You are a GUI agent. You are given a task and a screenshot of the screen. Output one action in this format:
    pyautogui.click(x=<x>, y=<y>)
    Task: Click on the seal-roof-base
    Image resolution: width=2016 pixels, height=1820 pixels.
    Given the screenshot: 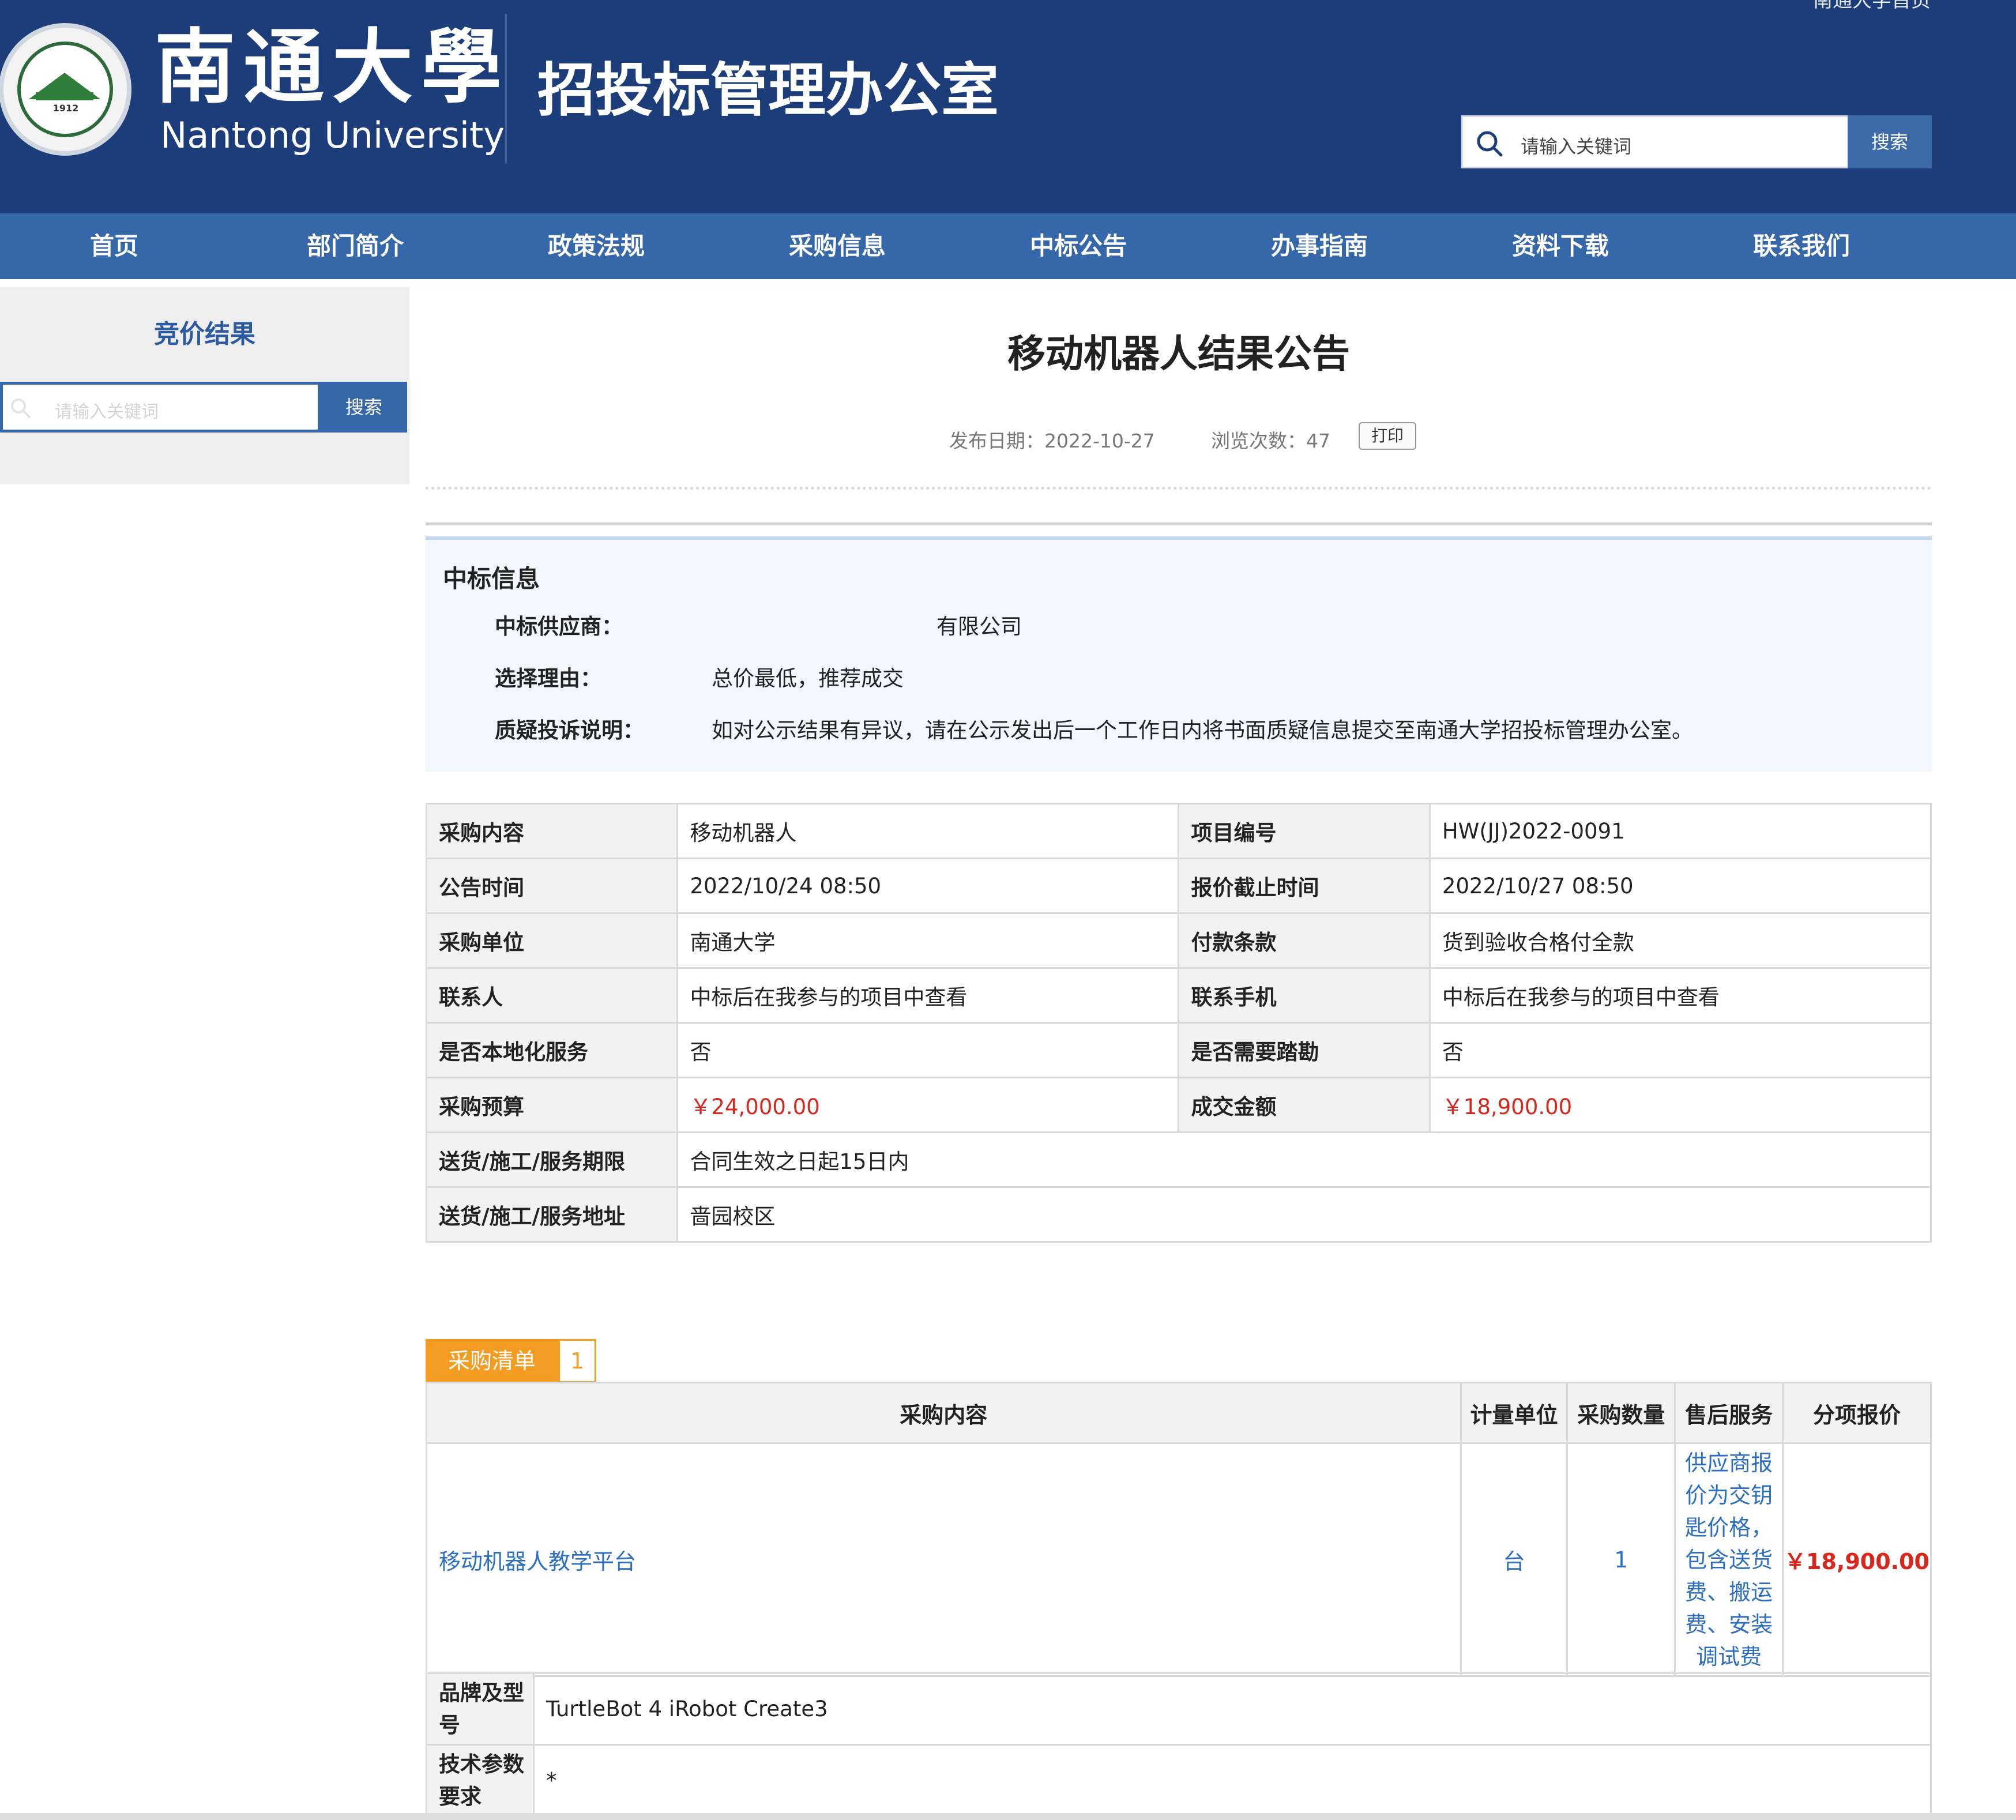 What is the action you would take?
    pyautogui.click(x=64, y=96)
    